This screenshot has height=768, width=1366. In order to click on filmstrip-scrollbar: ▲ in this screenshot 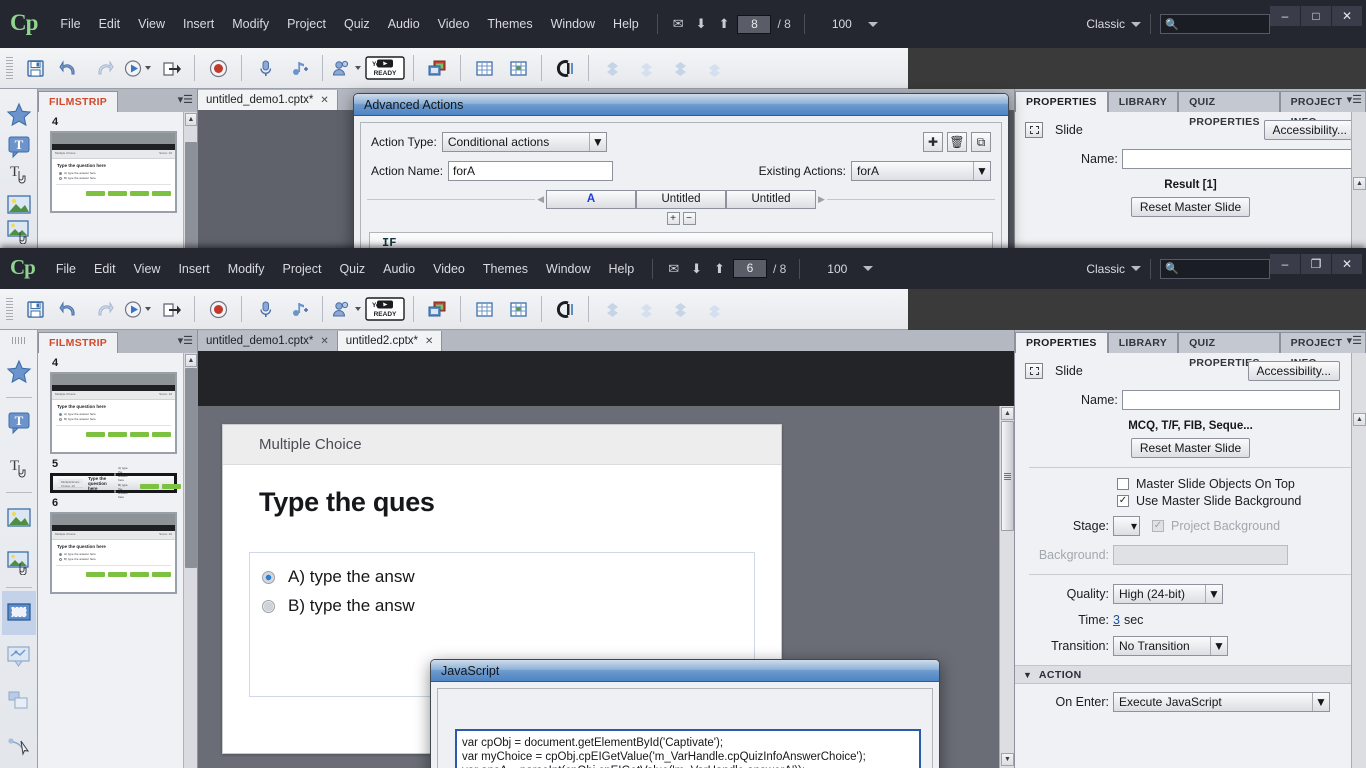, I will do `click(190, 185)`.